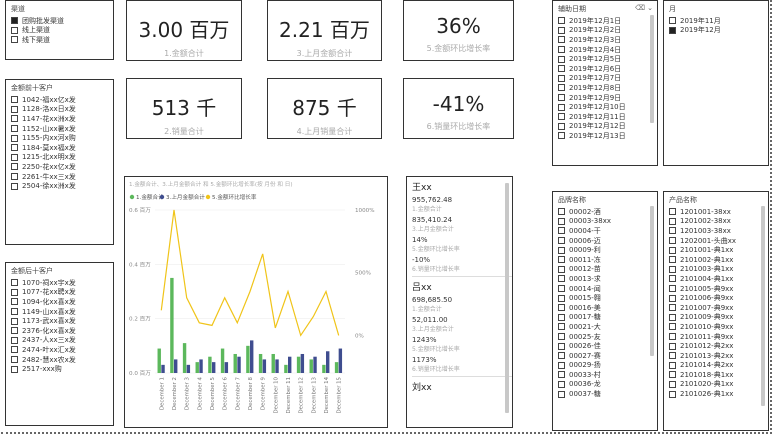  Describe the element at coordinates (62, 31) in the screenshot. I see `channel-option: 线上渠道` at that location.